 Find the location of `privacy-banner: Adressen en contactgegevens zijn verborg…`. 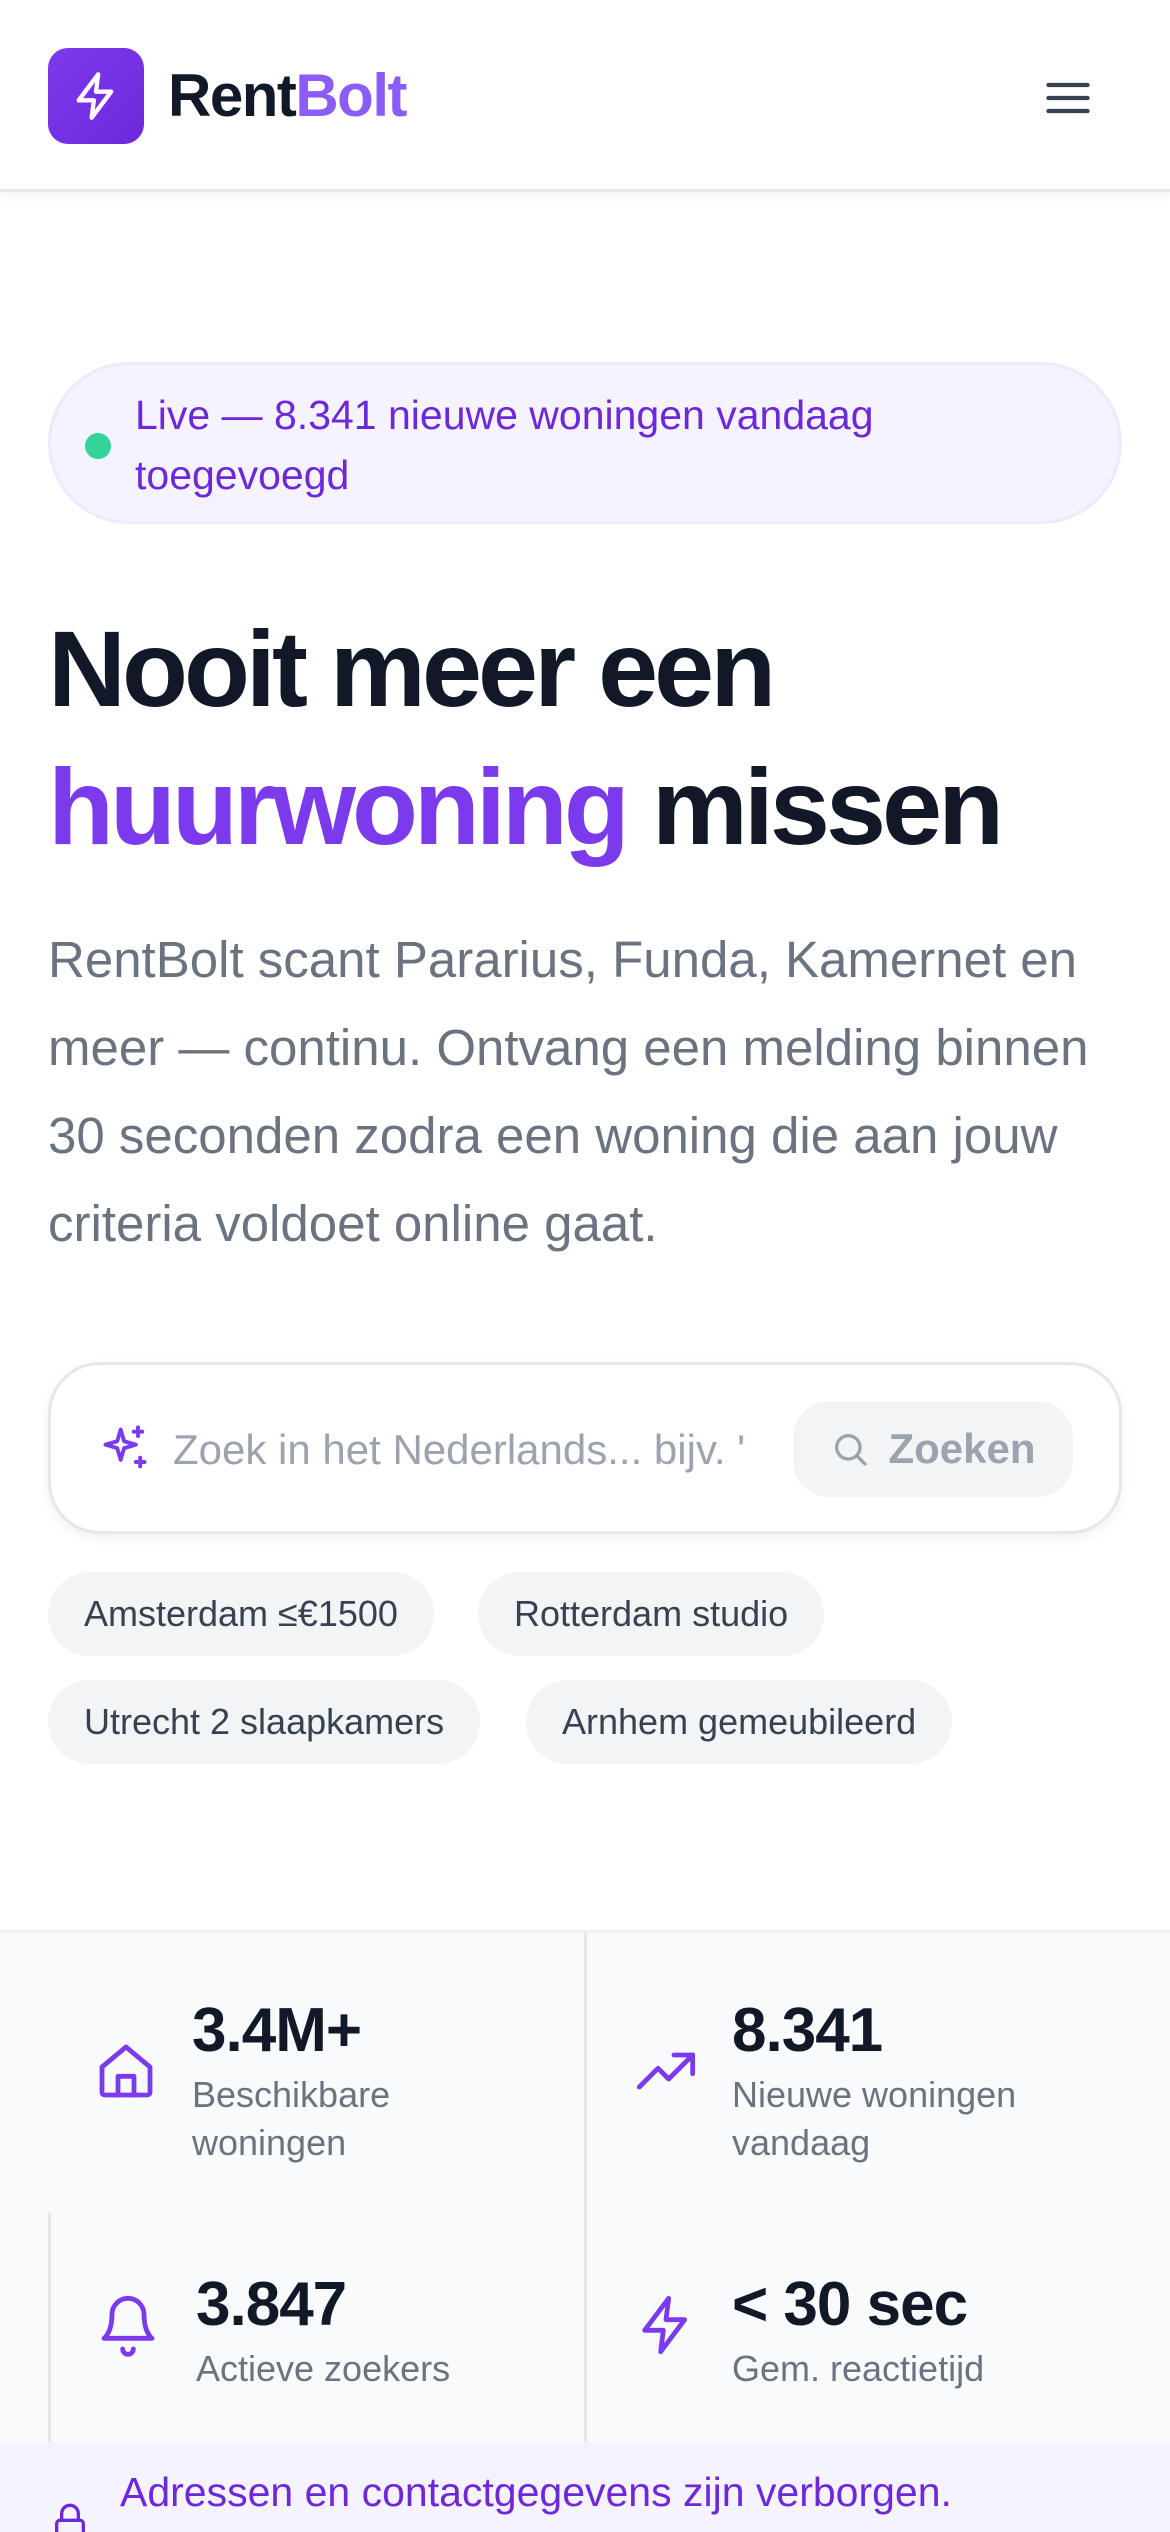

privacy-banner: Adressen en contactgegevens zijn verborg… is located at coordinates (585, 2487).